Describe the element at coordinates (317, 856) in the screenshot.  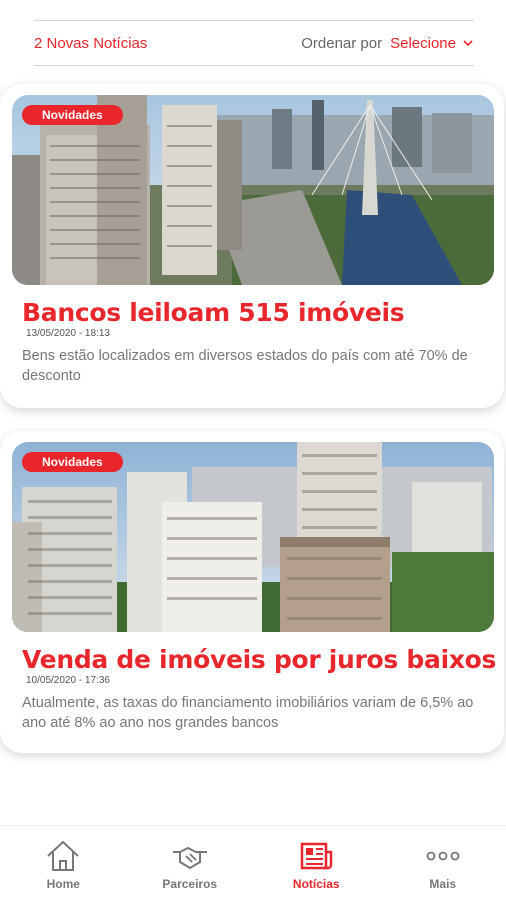
I see `newspaper-icon` at that location.